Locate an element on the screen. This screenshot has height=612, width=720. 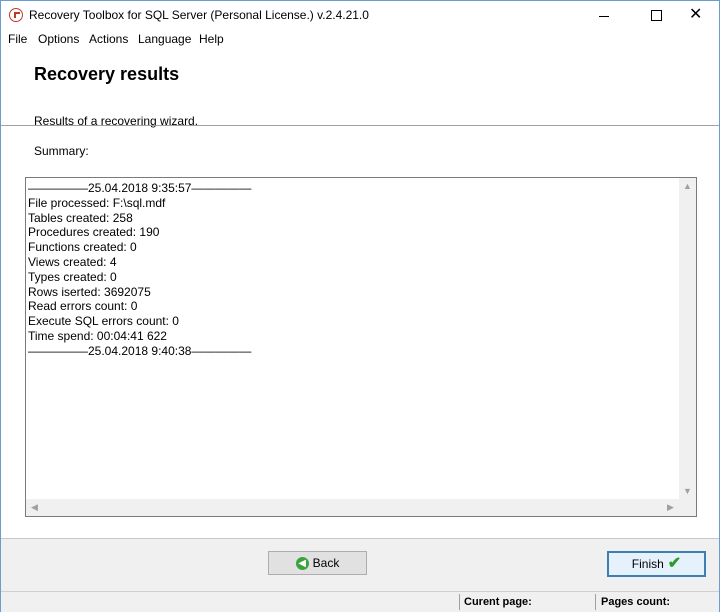
wizard-footer: ◀ Back Finish ✔ is located at coordinates (360, 564).